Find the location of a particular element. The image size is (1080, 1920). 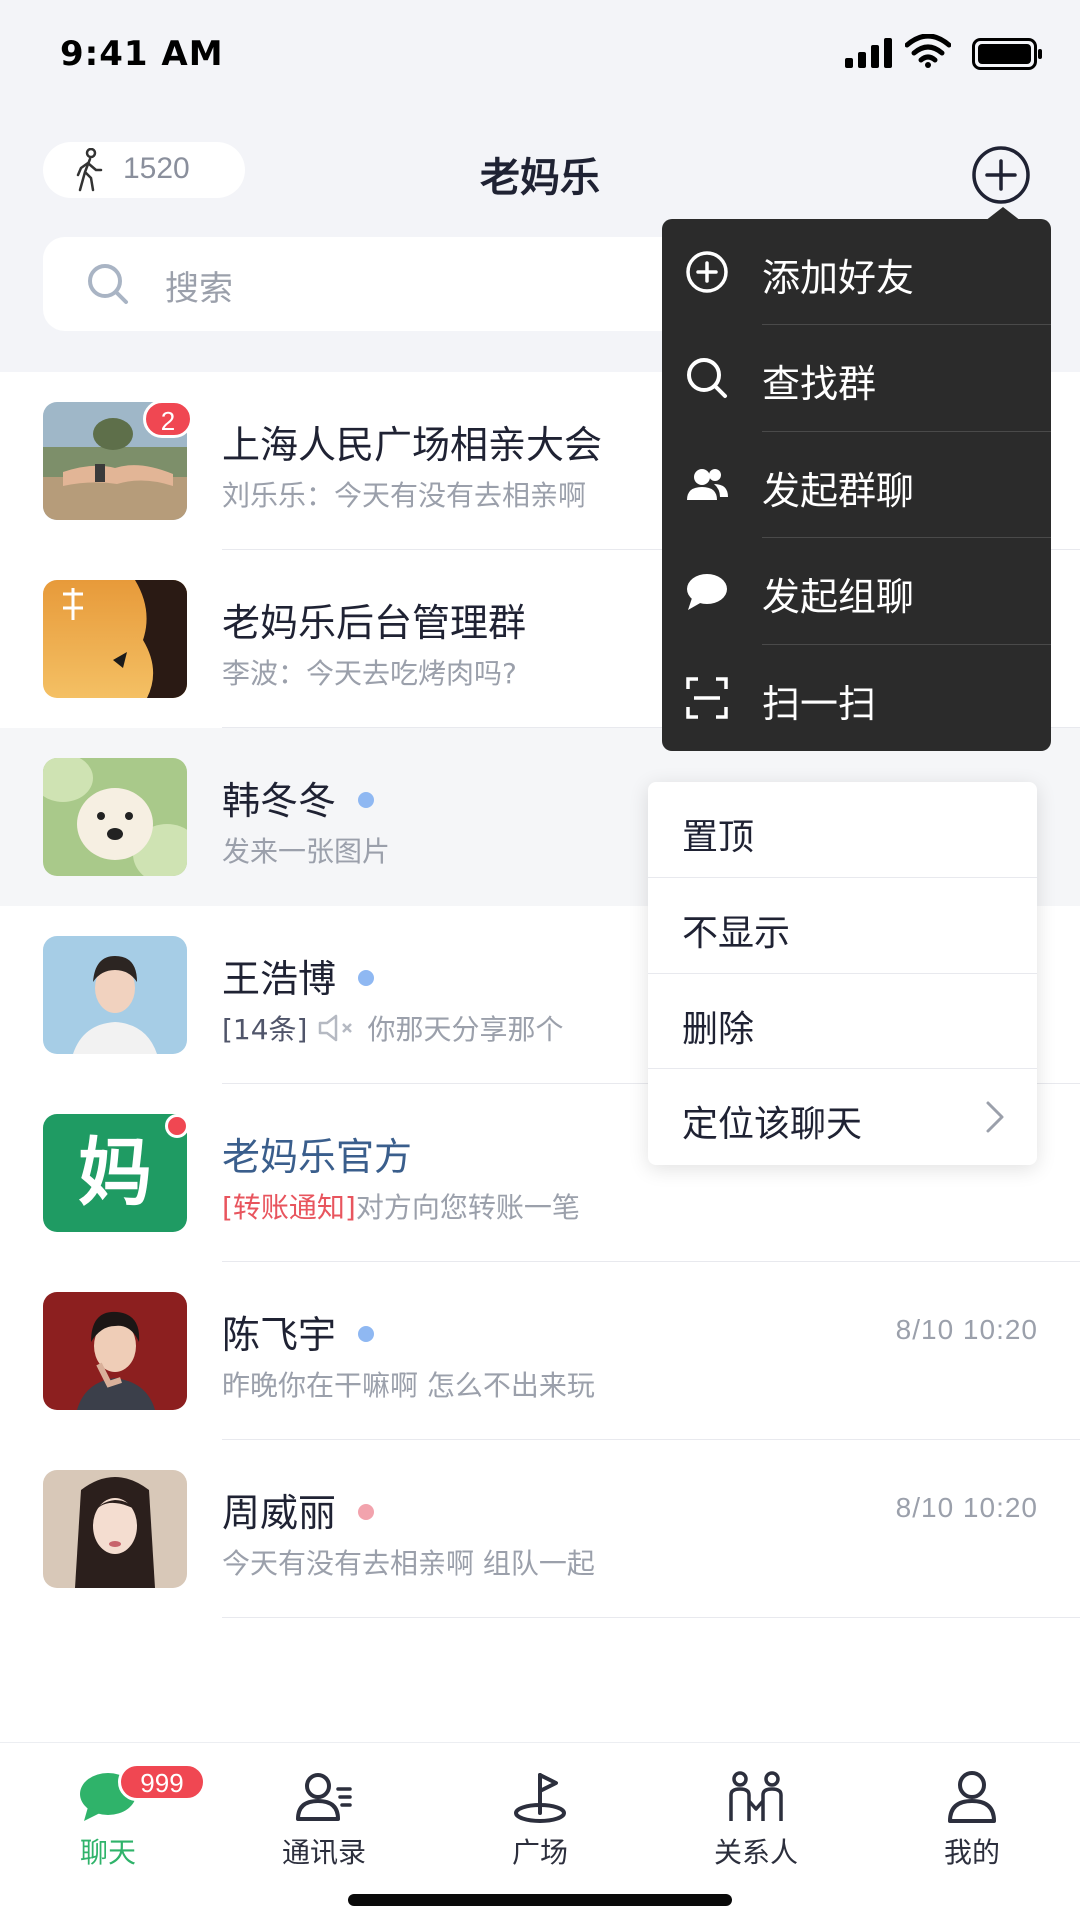

chat-row: 陈飞宇 昨晚你在干嘛啊 怎么不出来玩 8/10 10:20 is located at coordinates (540, 1351).